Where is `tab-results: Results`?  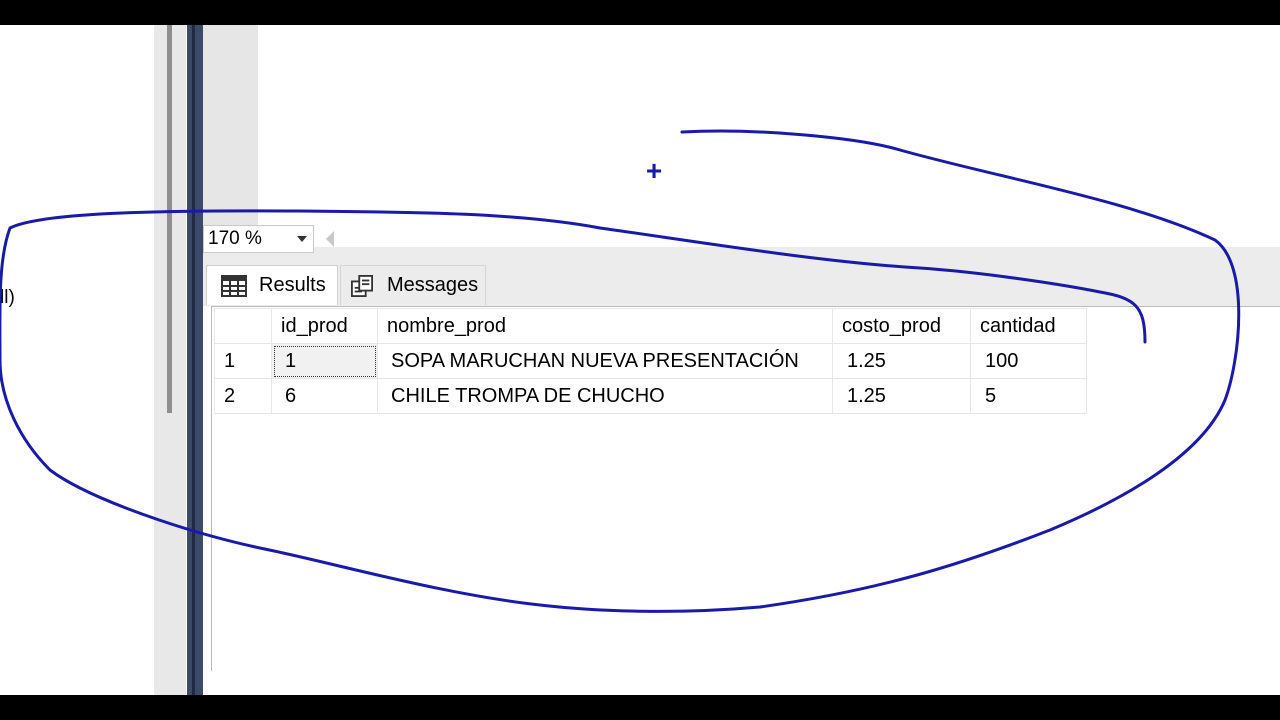
tab-results: Results is located at coordinates (272, 285).